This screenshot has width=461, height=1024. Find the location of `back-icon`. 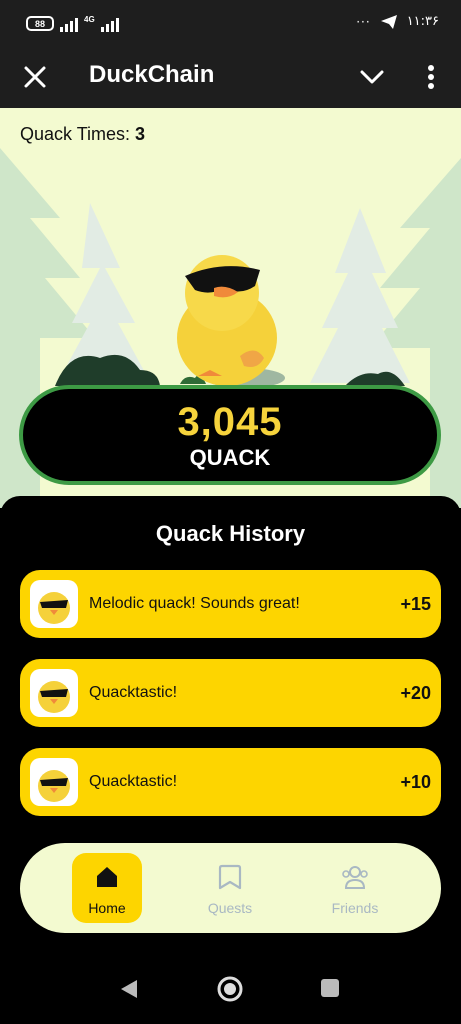

back-icon is located at coordinates (129, 989).